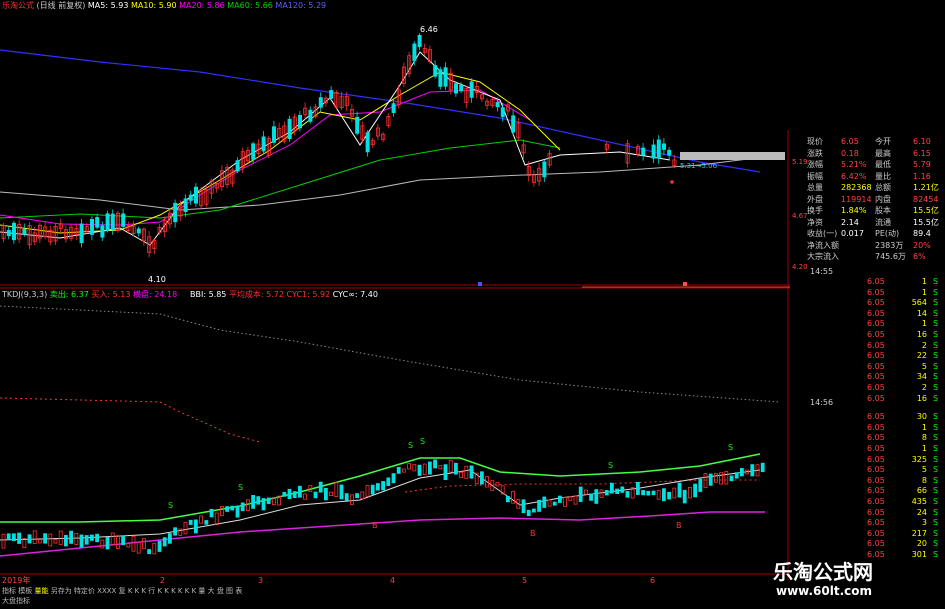 Image resolution: width=945 pixels, height=609 pixels. What do you see at coordinates (61, 591) in the screenshot?
I see `tab-save-as: 另存为` at bounding box center [61, 591].